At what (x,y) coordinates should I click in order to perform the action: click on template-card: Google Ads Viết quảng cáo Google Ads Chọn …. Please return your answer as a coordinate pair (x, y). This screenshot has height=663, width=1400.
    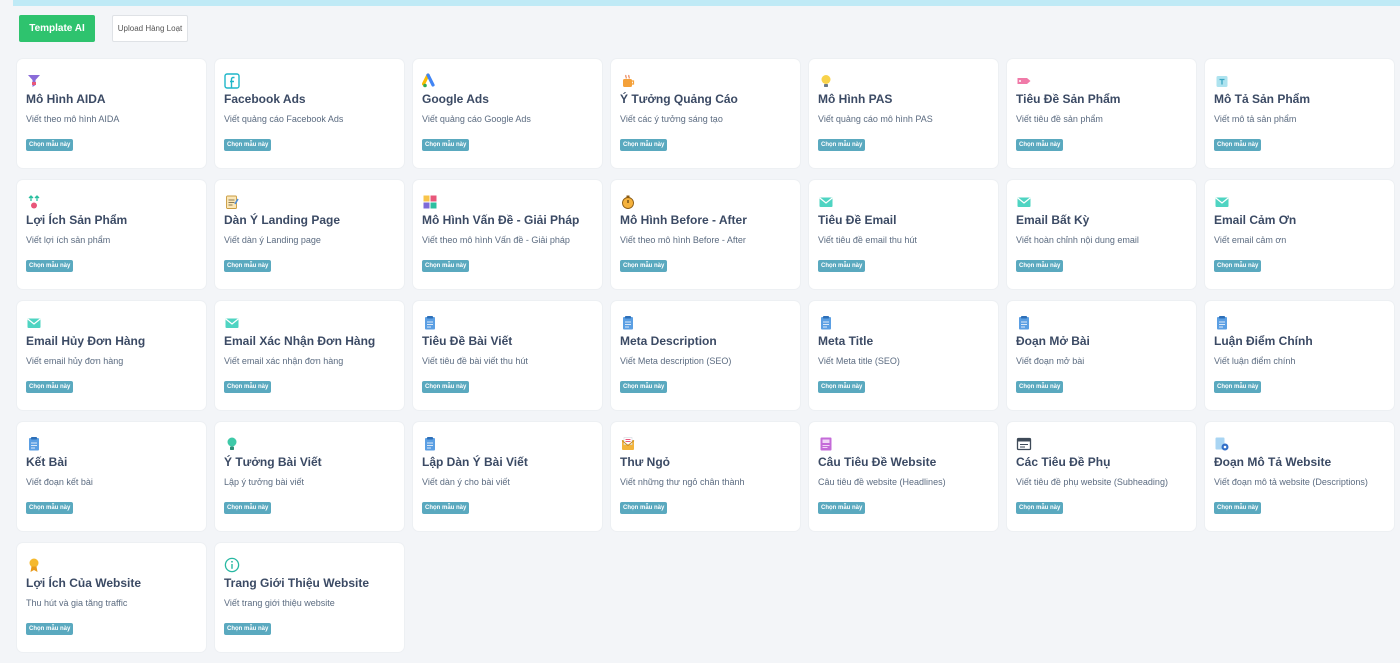
    Looking at the image, I should click on (507, 113).